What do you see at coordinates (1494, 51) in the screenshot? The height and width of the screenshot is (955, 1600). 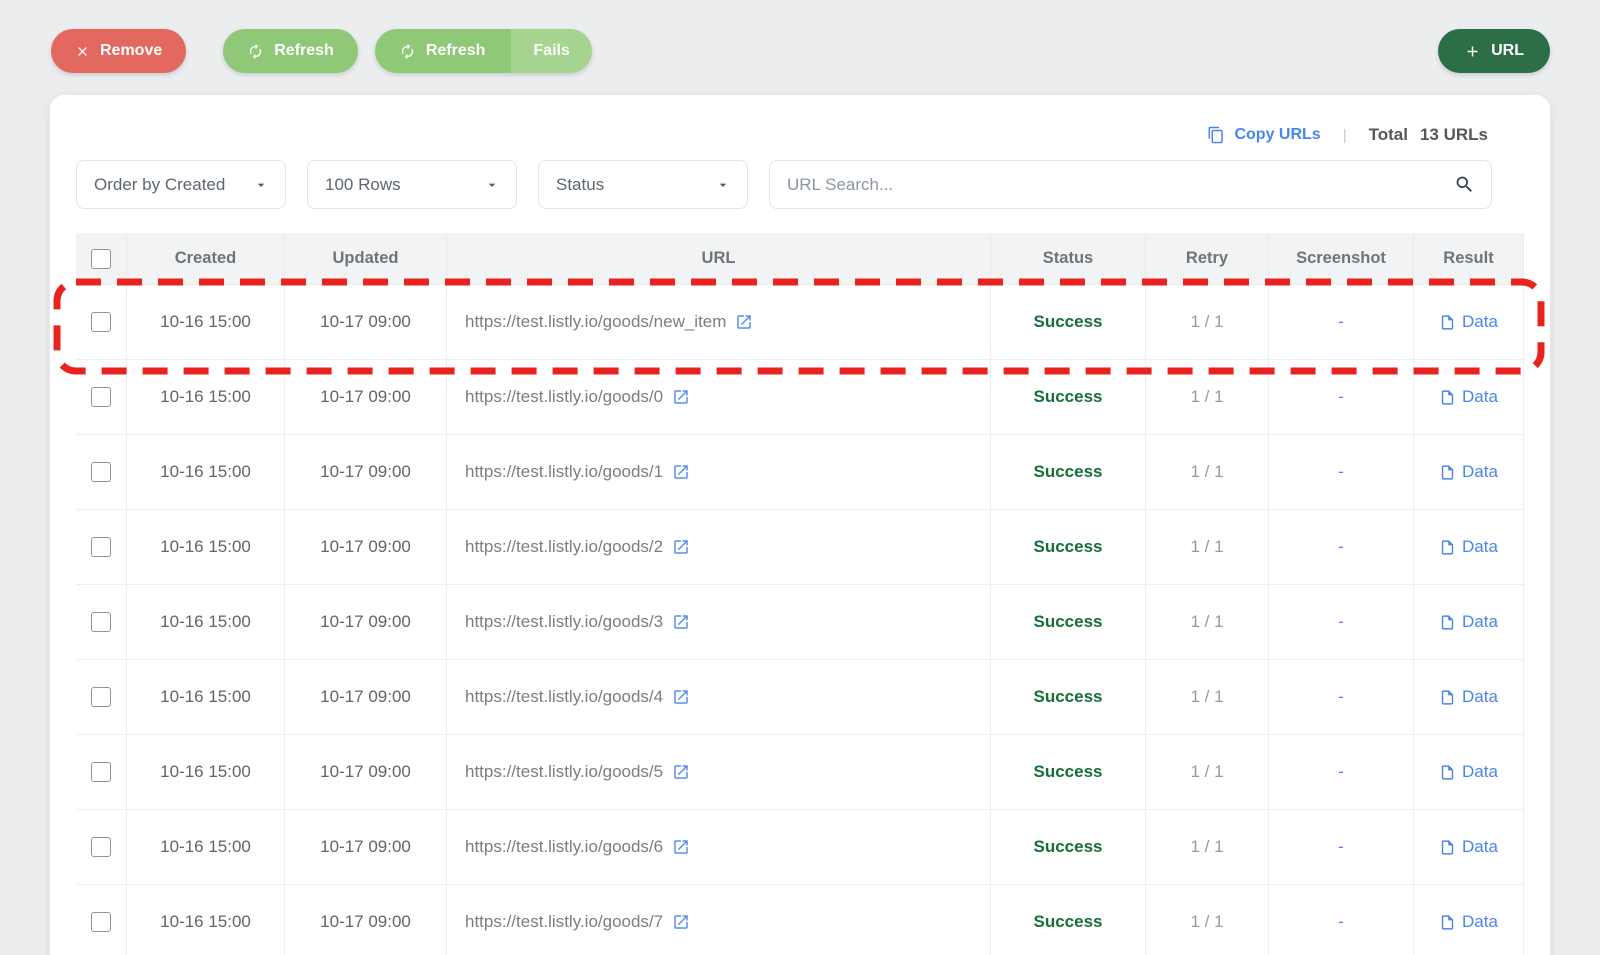 I see `add-url-button: URL` at bounding box center [1494, 51].